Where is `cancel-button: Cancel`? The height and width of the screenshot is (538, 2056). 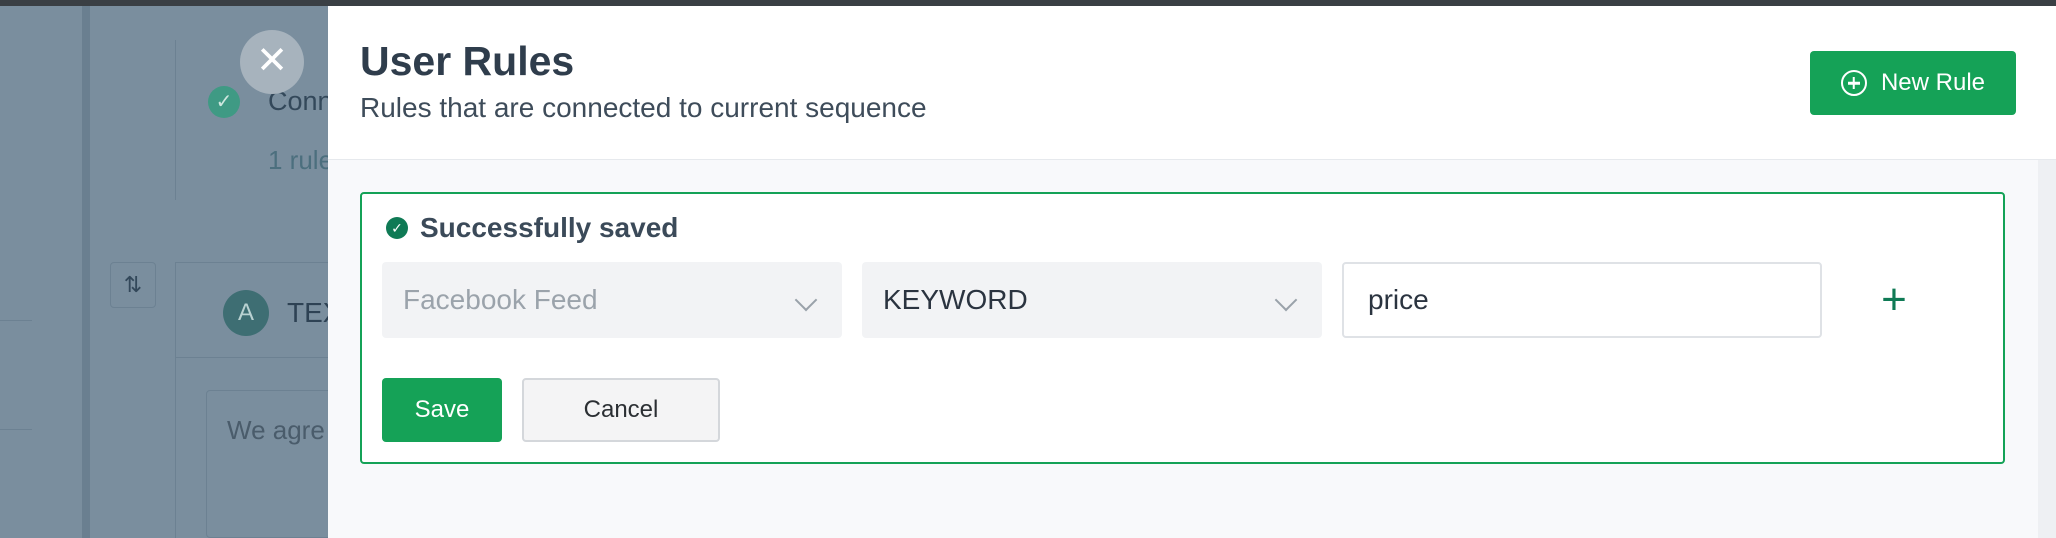
cancel-button: Cancel is located at coordinates (621, 410).